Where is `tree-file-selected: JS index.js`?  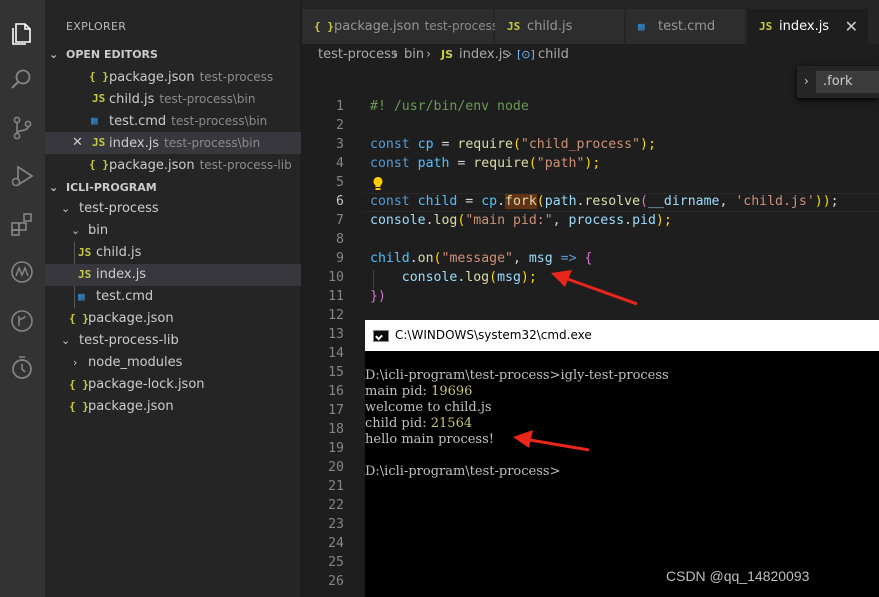
tree-file-selected: JS index.js is located at coordinates (173, 275).